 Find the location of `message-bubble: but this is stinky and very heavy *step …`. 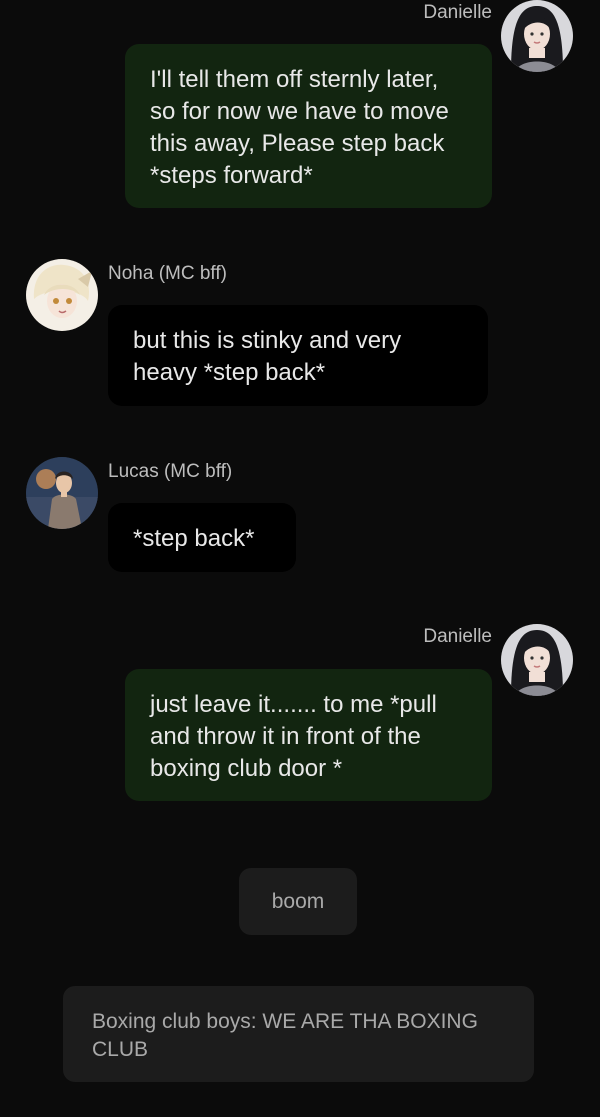

message-bubble: but this is stinky and very heavy *step … is located at coordinates (298, 355).